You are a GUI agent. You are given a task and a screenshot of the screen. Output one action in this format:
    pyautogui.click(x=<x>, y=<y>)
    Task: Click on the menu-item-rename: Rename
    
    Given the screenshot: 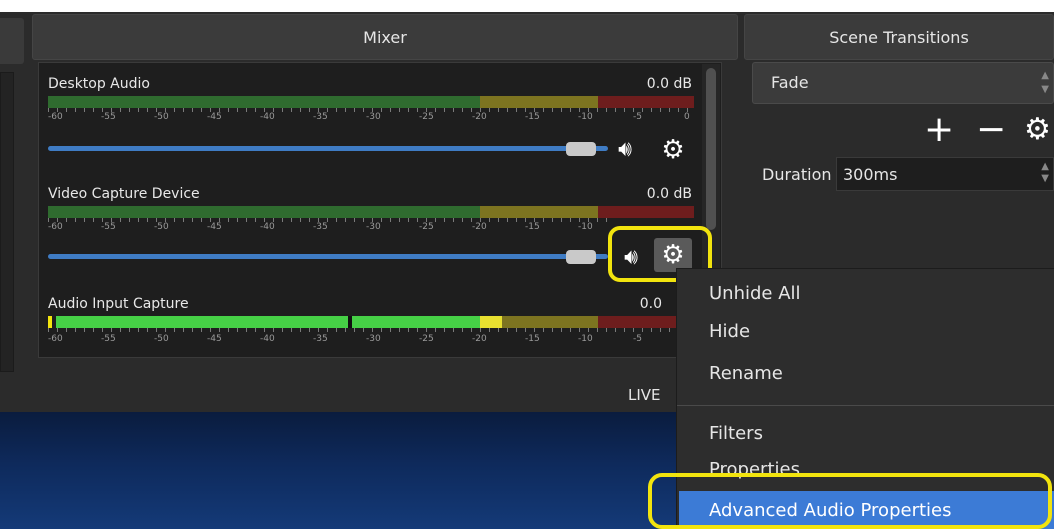 What is the action you would take?
    pyautogui.click(x=746, y=373)
    